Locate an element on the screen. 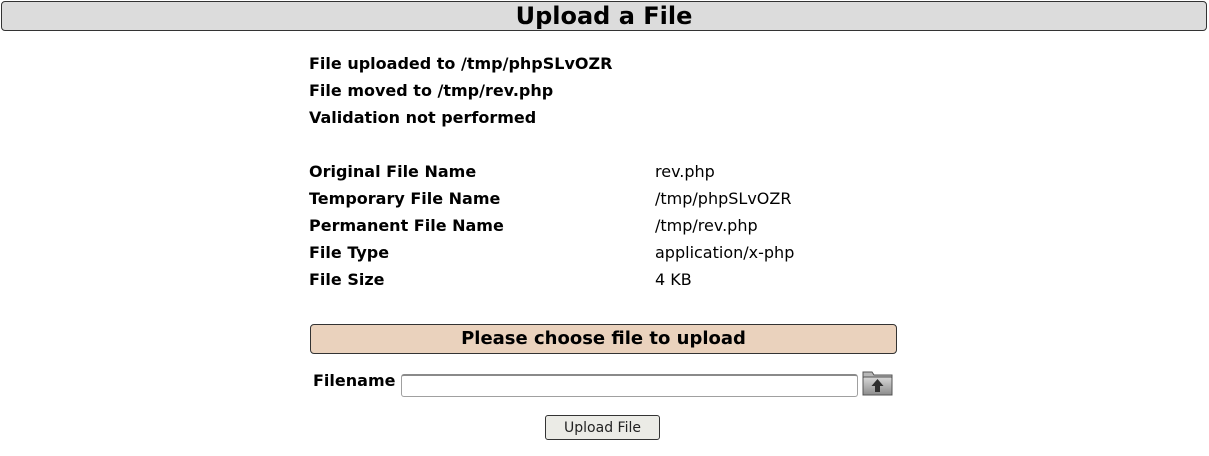 The image size is (1209, 456). file-info-value: /tmp/phpSLvOZR is located at coordinates (723, 198).